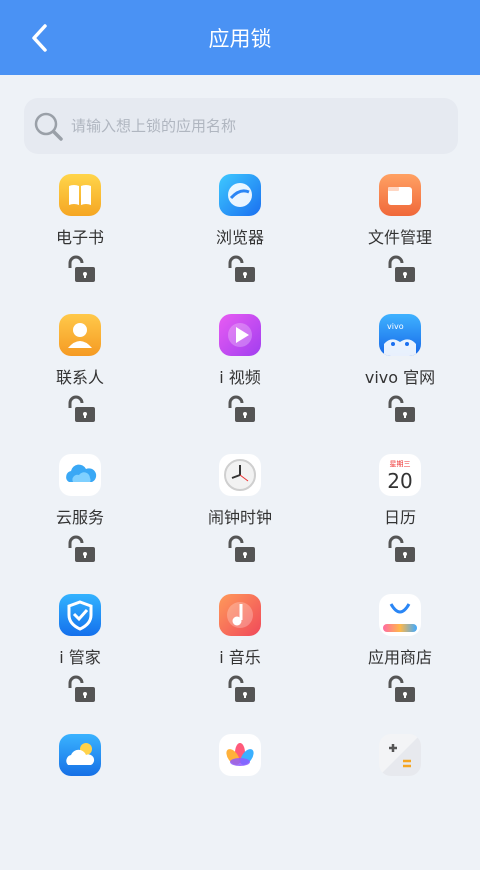  I want to click on app-item-imusic: i 音乐, so click(240, 660).